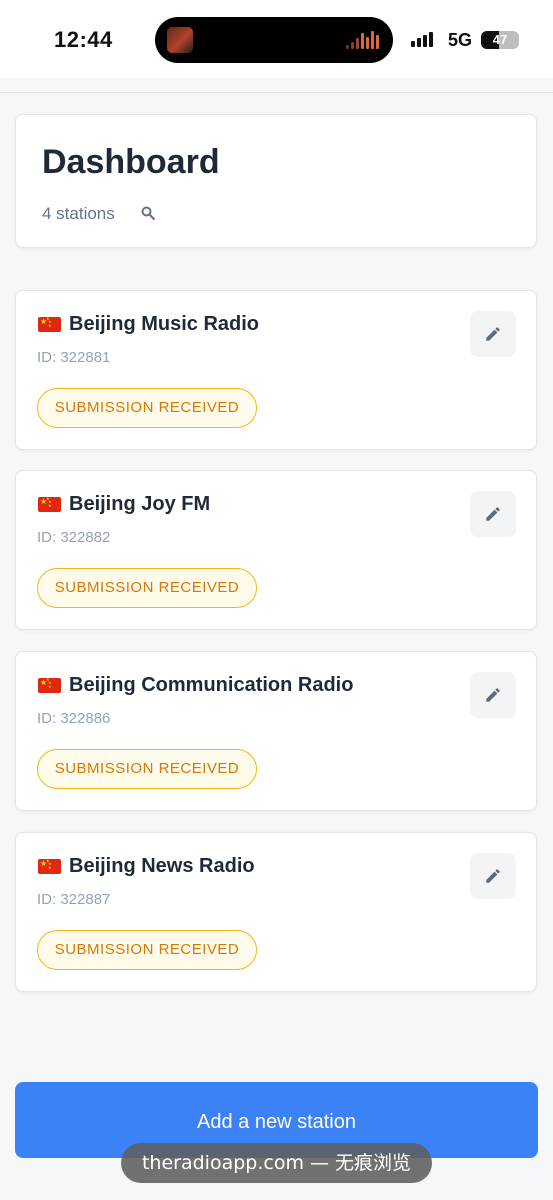  Describe the element at coordinates (74, 718) in the screenshot. I see `station-id: ID: 322886` at that location.